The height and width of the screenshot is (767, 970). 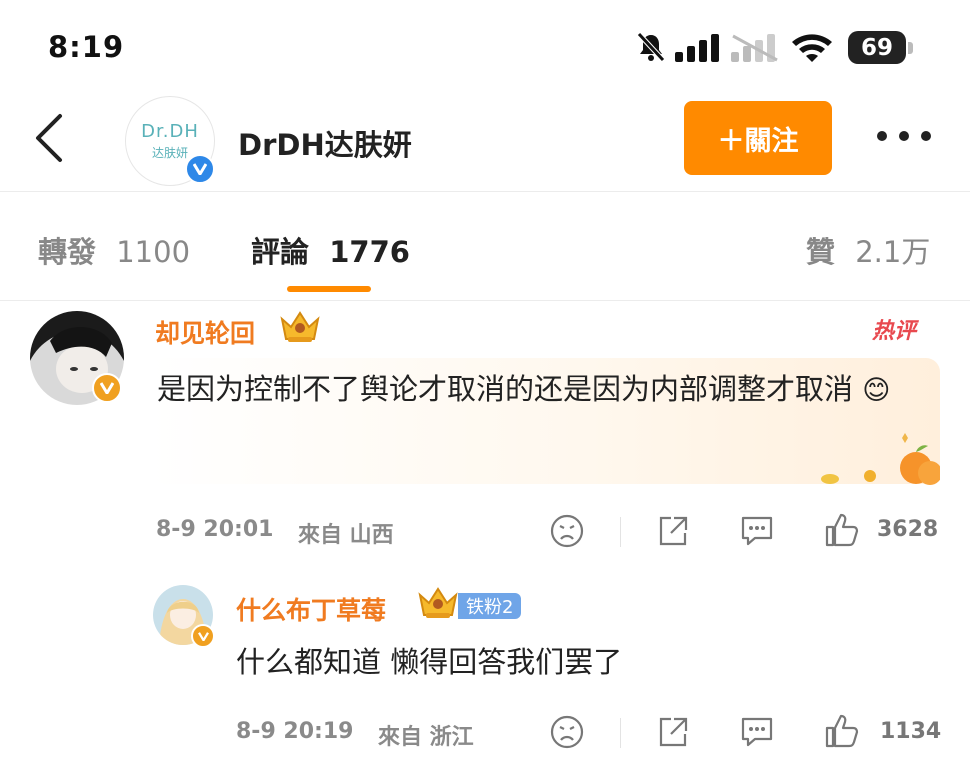 I want to click on tab-comments-label: 評論, so click(x=280, y=252).